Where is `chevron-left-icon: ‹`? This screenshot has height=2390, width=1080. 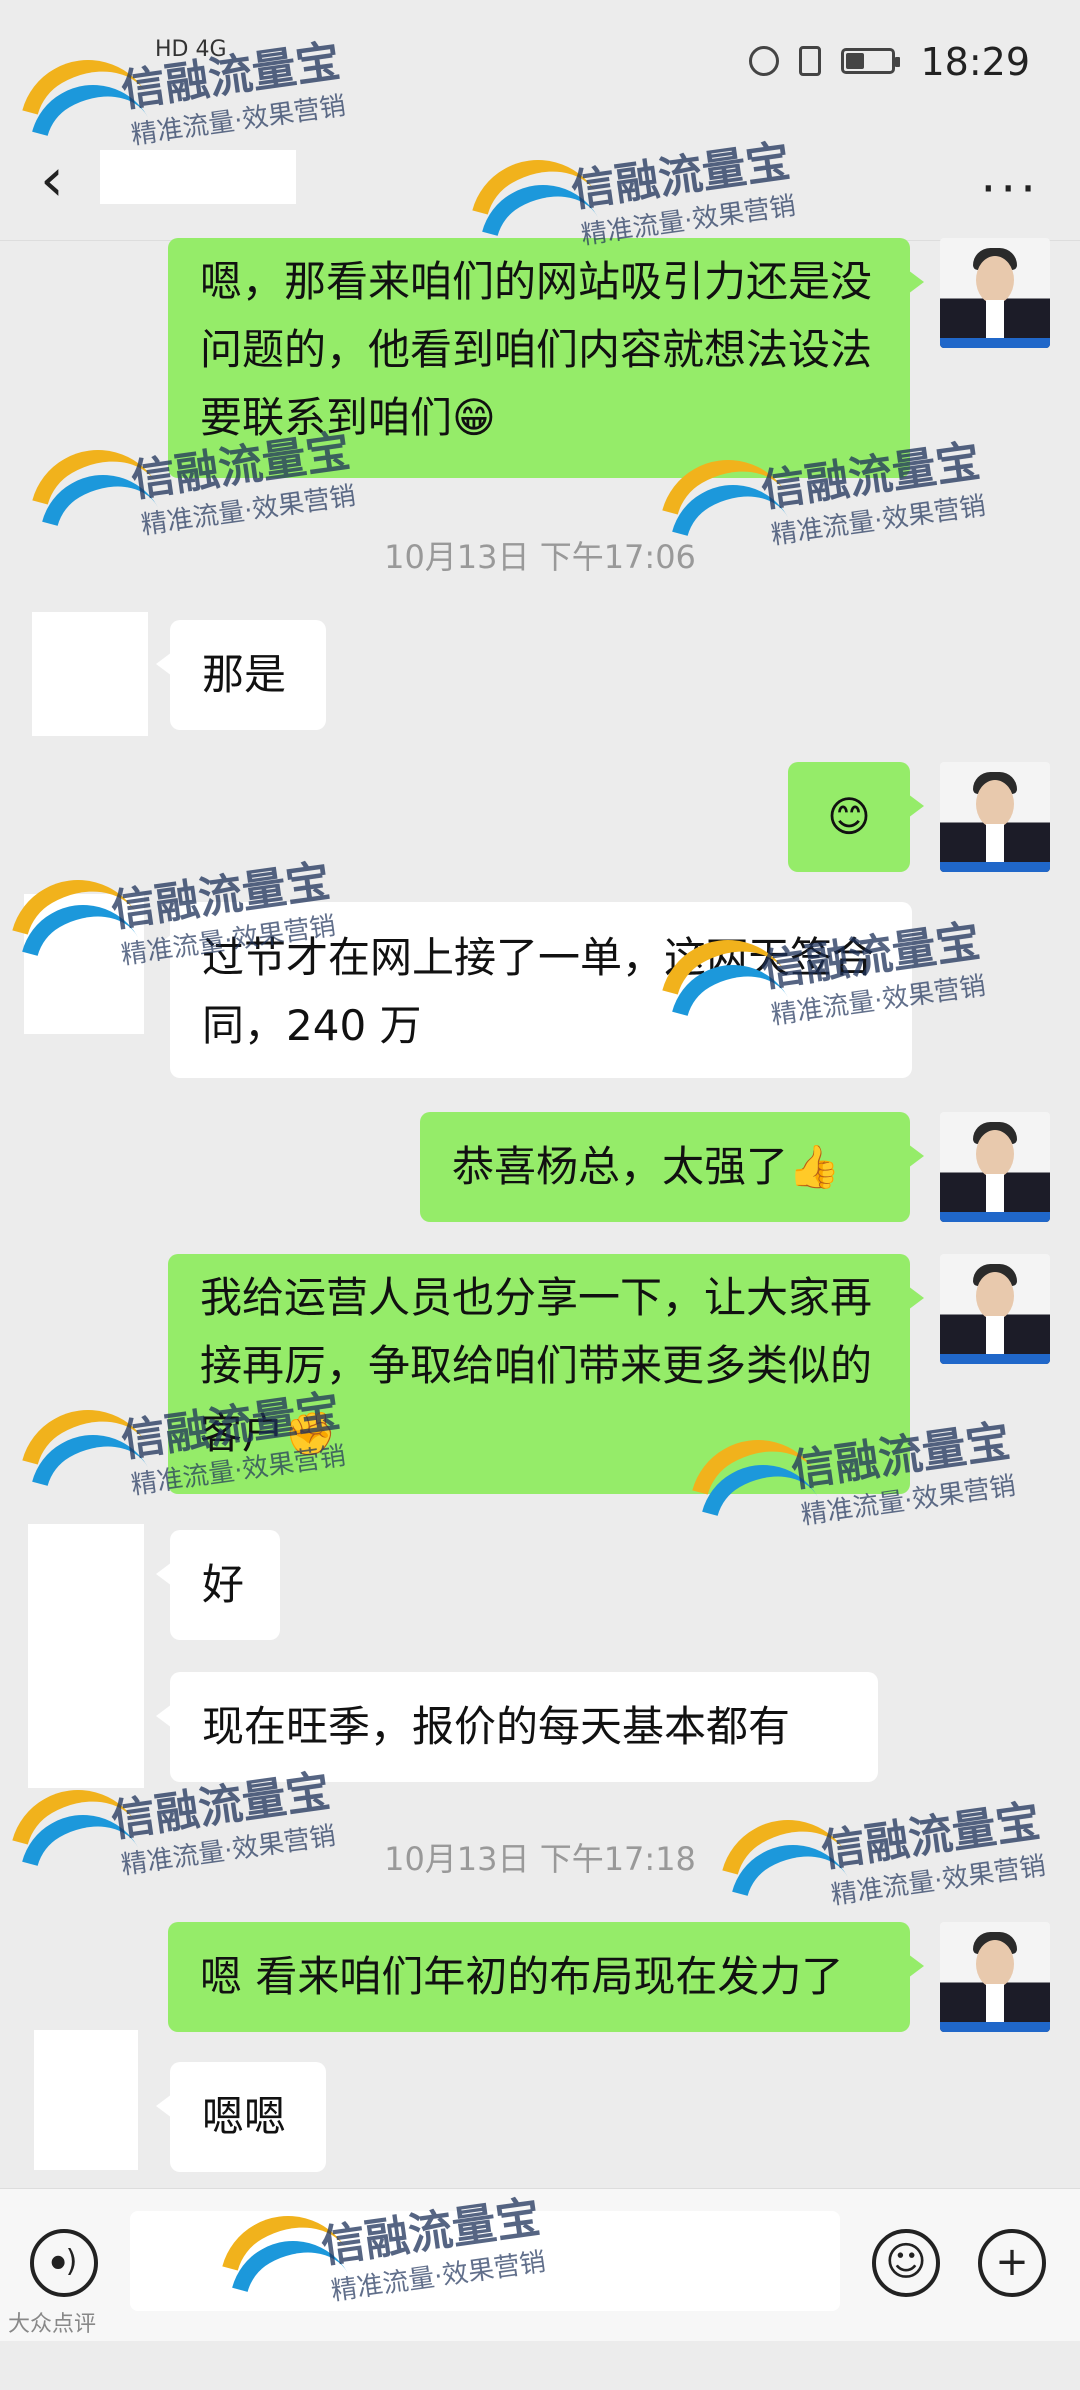
chevron-left-icon: ‹ is located at coordinates (52, 180).